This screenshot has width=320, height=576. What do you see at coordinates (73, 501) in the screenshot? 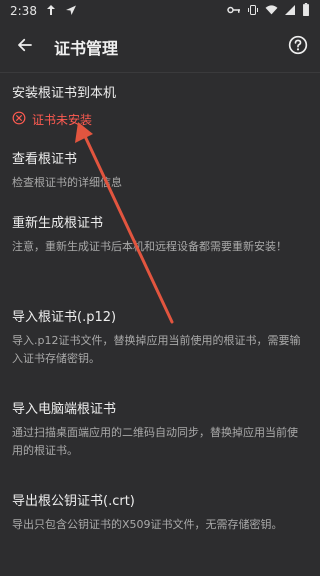
I see `item-title: 导出根公钥证书(.crt)` at bounding box center [73, 501].